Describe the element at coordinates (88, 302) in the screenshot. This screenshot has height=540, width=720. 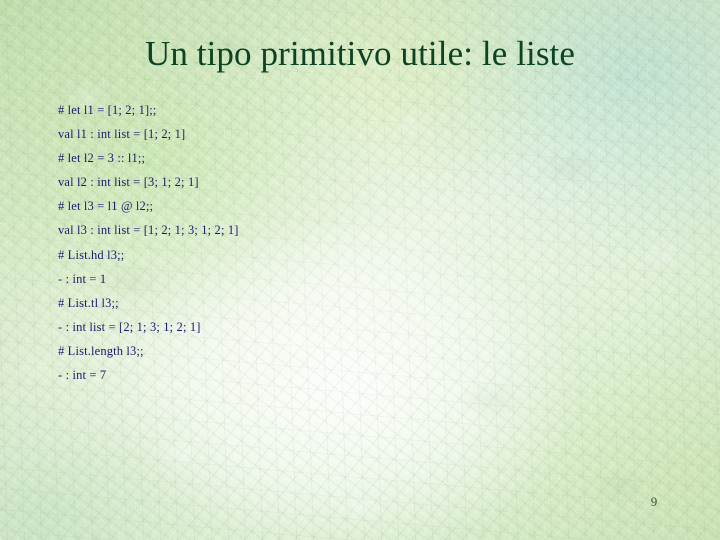
I see `code-line: # List.tl l3;;` at that location.